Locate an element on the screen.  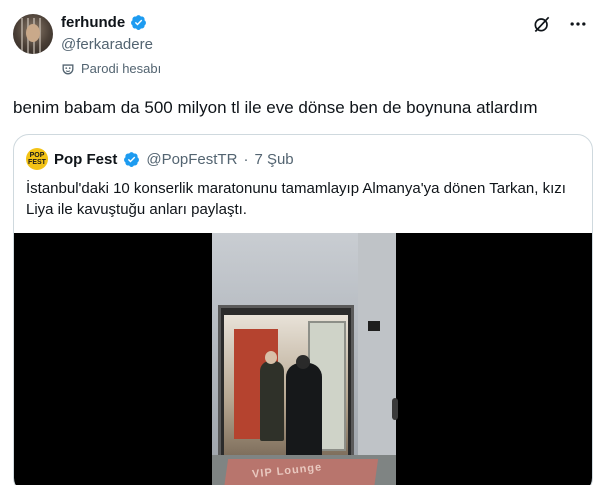
quoted-avatar: POP FEST is located at coordinates (37, 159).